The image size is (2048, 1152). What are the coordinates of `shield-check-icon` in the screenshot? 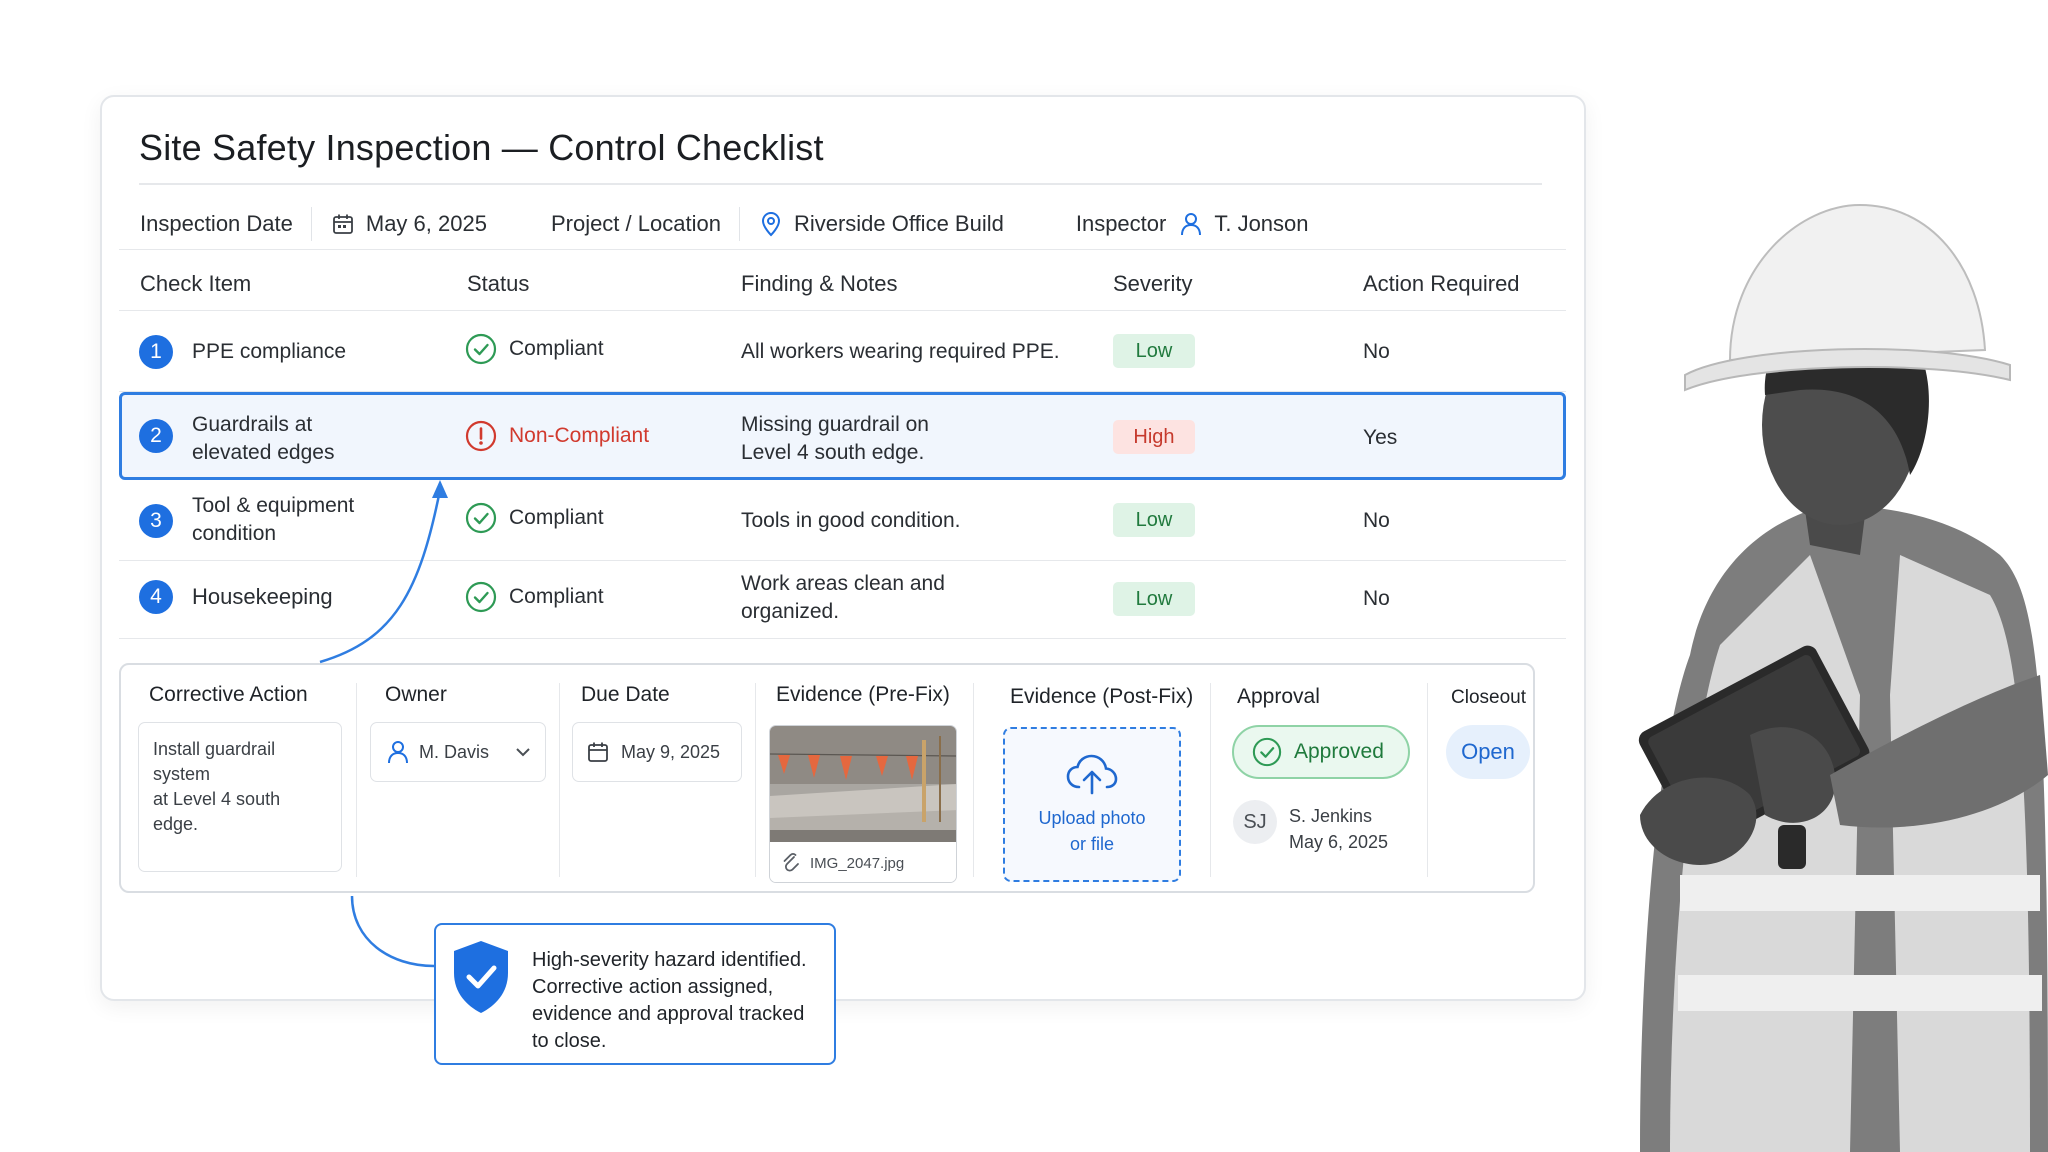 It's located at (481, 977).